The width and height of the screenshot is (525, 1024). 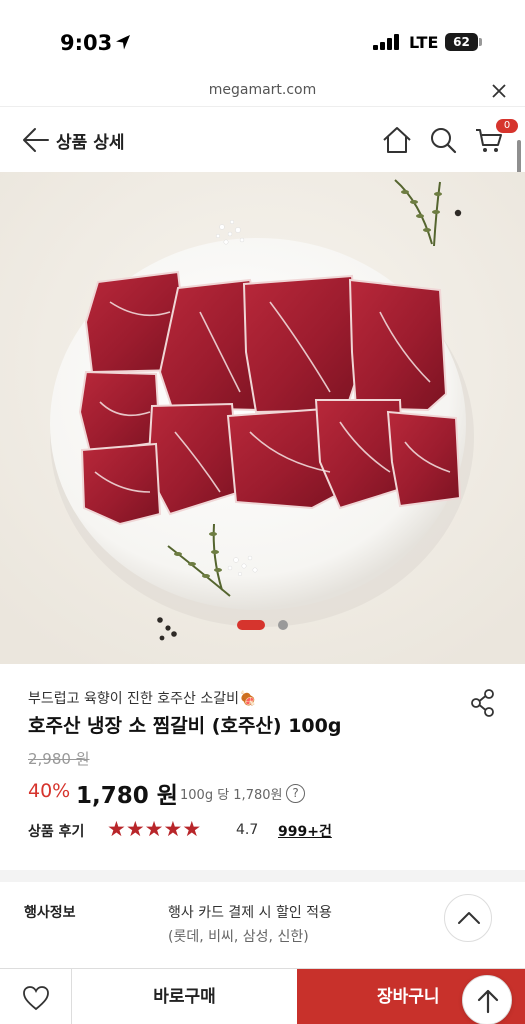 I want to click on chevron-up-icon, so click(x=469, y=918).